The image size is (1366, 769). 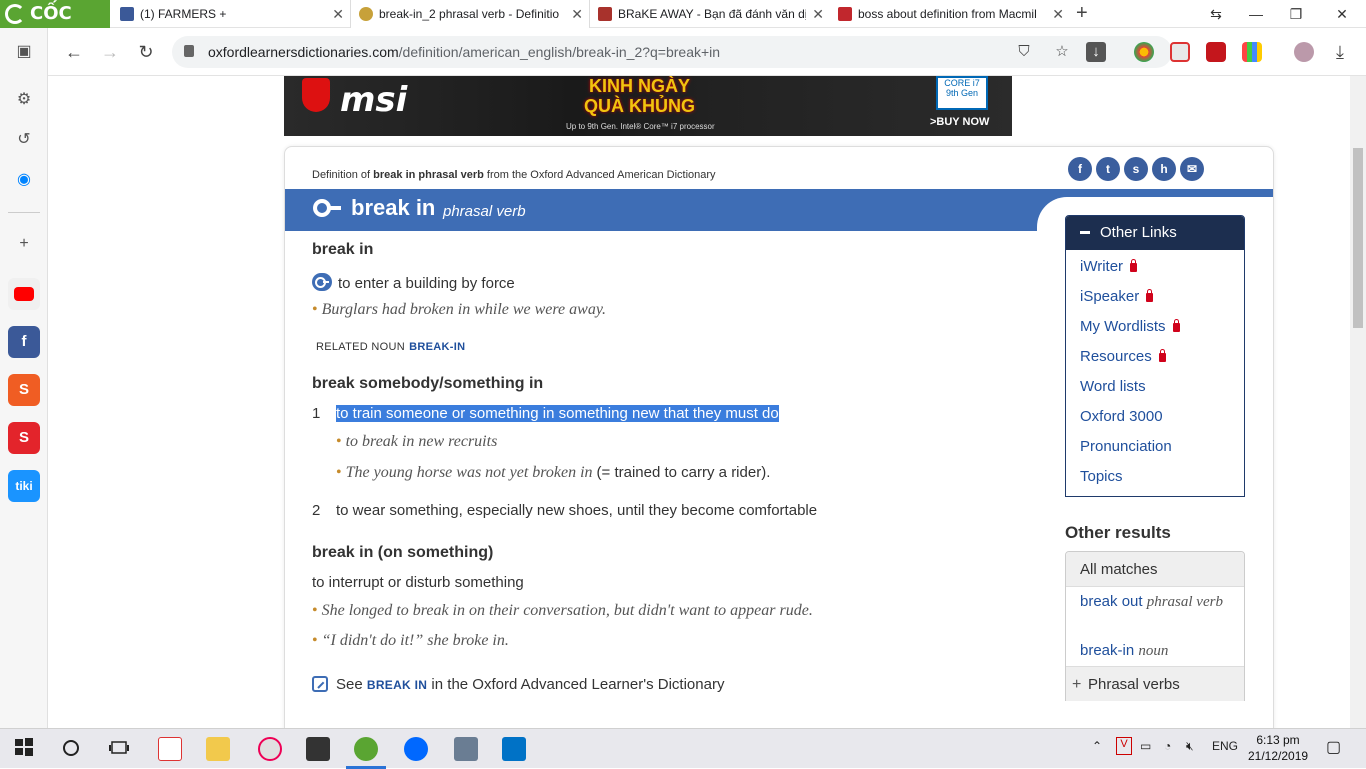 I want to click on other-link-oxford-3000: Oxford 3000, so click(x=1121, y=416).